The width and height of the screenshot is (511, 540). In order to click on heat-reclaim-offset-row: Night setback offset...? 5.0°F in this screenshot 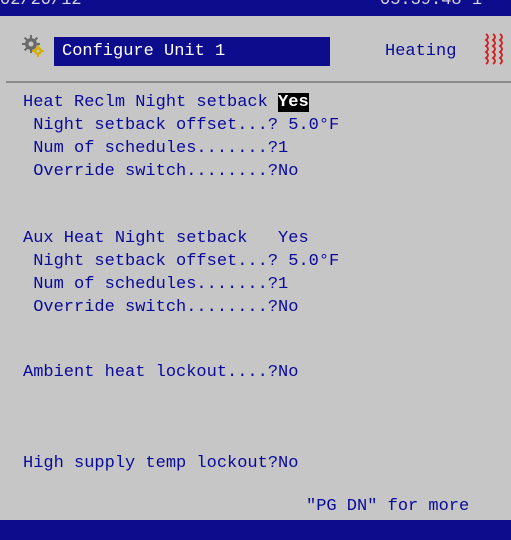, I will do `click(181, 126)`.